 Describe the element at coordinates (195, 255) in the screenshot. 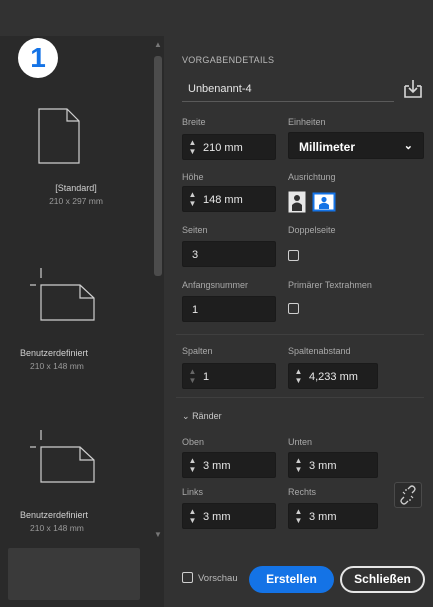

I see `pages-value: 3` at that location.